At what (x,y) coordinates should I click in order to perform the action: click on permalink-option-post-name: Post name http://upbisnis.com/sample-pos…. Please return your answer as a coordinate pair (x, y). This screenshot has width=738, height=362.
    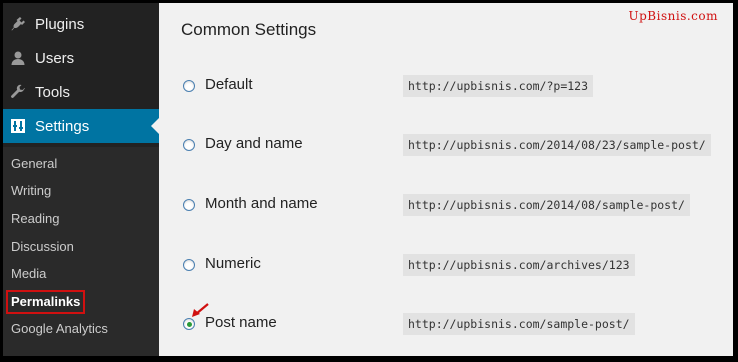
    Looking at the image, I should click on (456, 325).